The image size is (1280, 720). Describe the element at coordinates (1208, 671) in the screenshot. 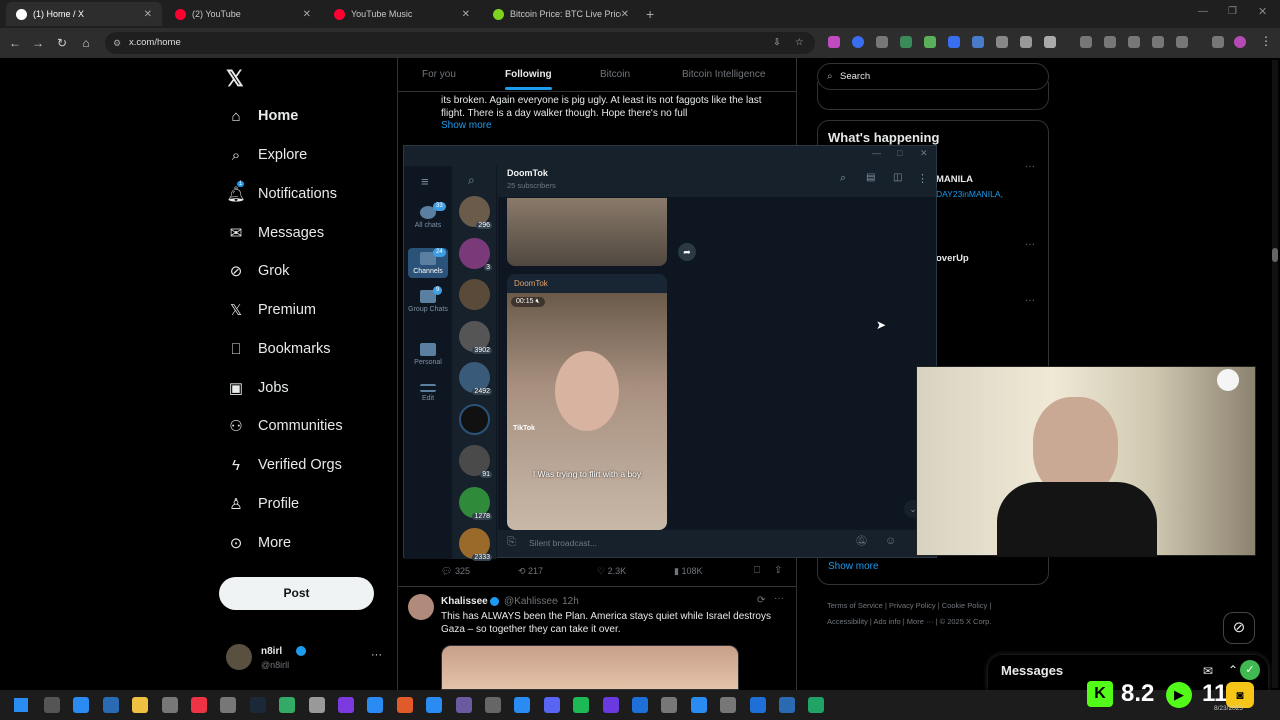

I see `new-message-icon: ✉` at that location.